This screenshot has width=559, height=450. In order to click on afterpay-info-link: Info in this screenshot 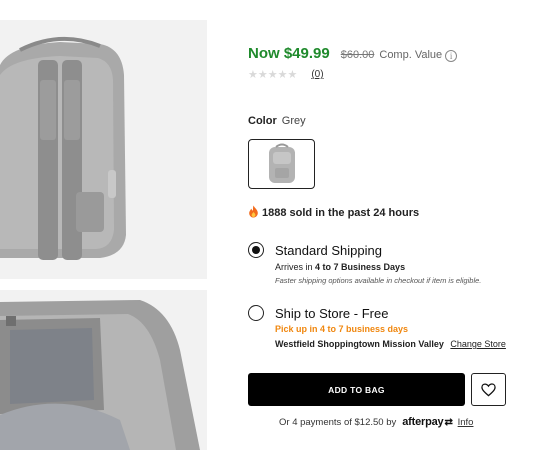, I will do `click(466, 422)`.